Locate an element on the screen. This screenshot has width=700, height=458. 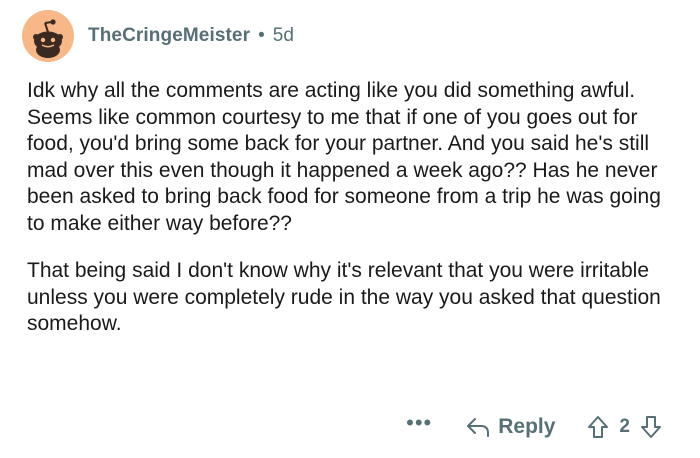
comment-age: 5d is located at coordinates (283, 35).